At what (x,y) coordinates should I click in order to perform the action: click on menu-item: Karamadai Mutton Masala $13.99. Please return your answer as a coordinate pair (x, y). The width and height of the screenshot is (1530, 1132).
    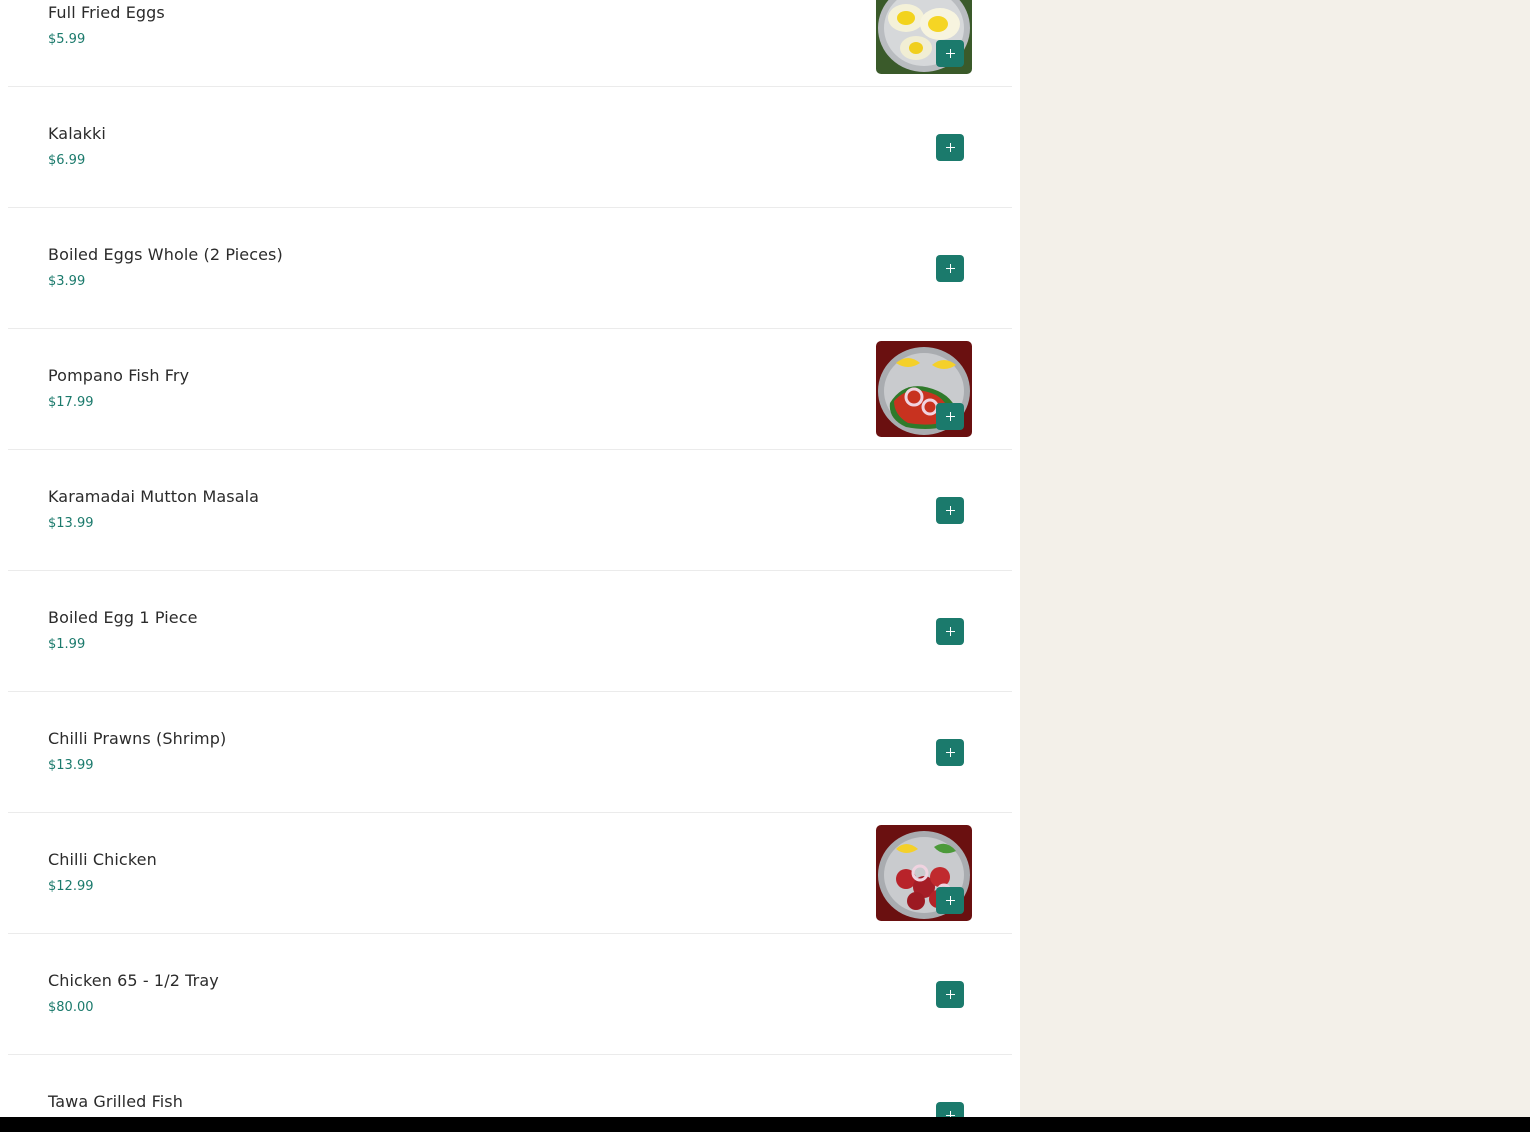
    Looking at the image, I should click on (510, 510).